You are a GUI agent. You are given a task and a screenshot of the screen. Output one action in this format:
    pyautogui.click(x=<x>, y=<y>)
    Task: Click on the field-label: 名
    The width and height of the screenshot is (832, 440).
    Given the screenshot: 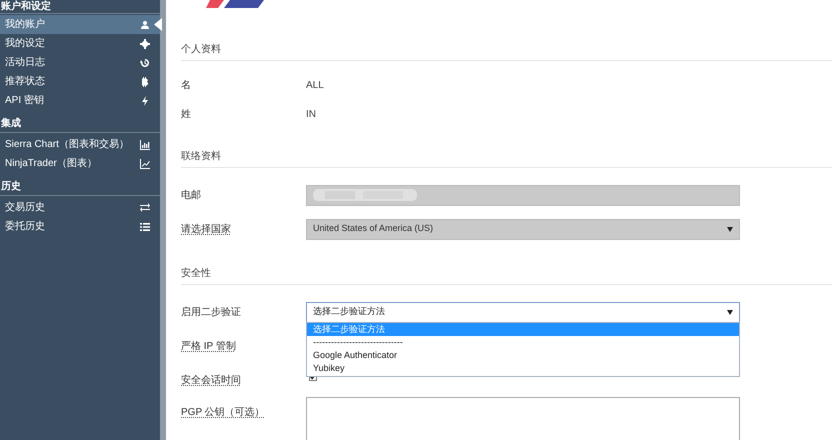 What is the action you would take?
    pyautogui.click(x=186, y=86)
    